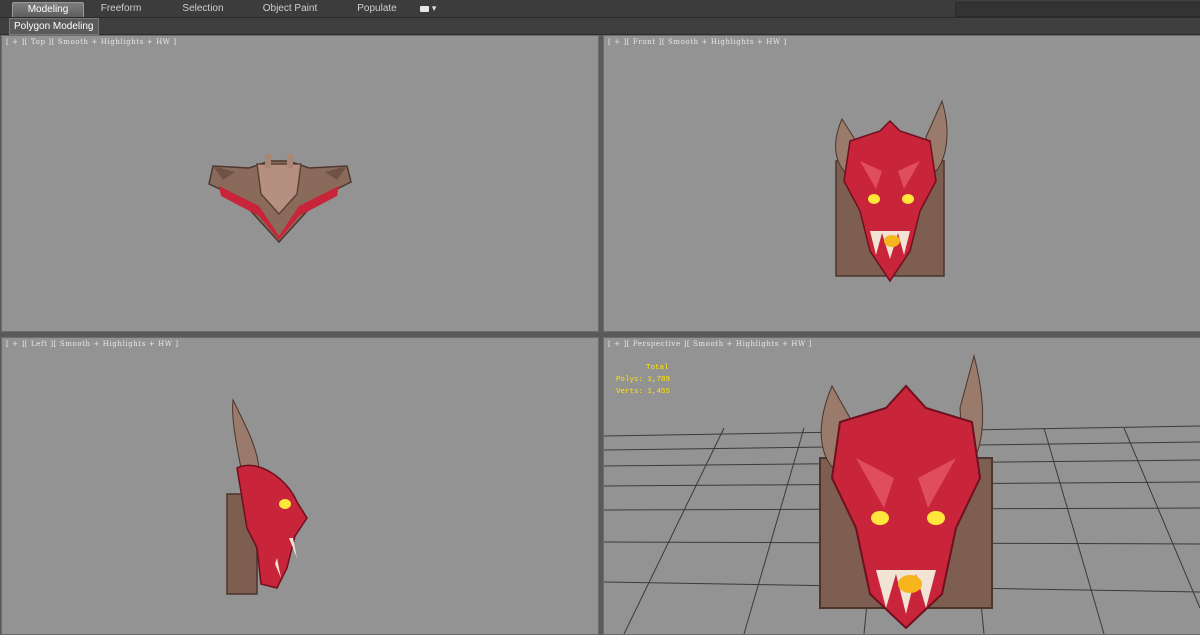 The height and width of the screenshot is (635, 1200). What do you see at coordinates (630, 380) in the screenshot?
I see `polys-label: Polys:` at bounding box center [630, 380].